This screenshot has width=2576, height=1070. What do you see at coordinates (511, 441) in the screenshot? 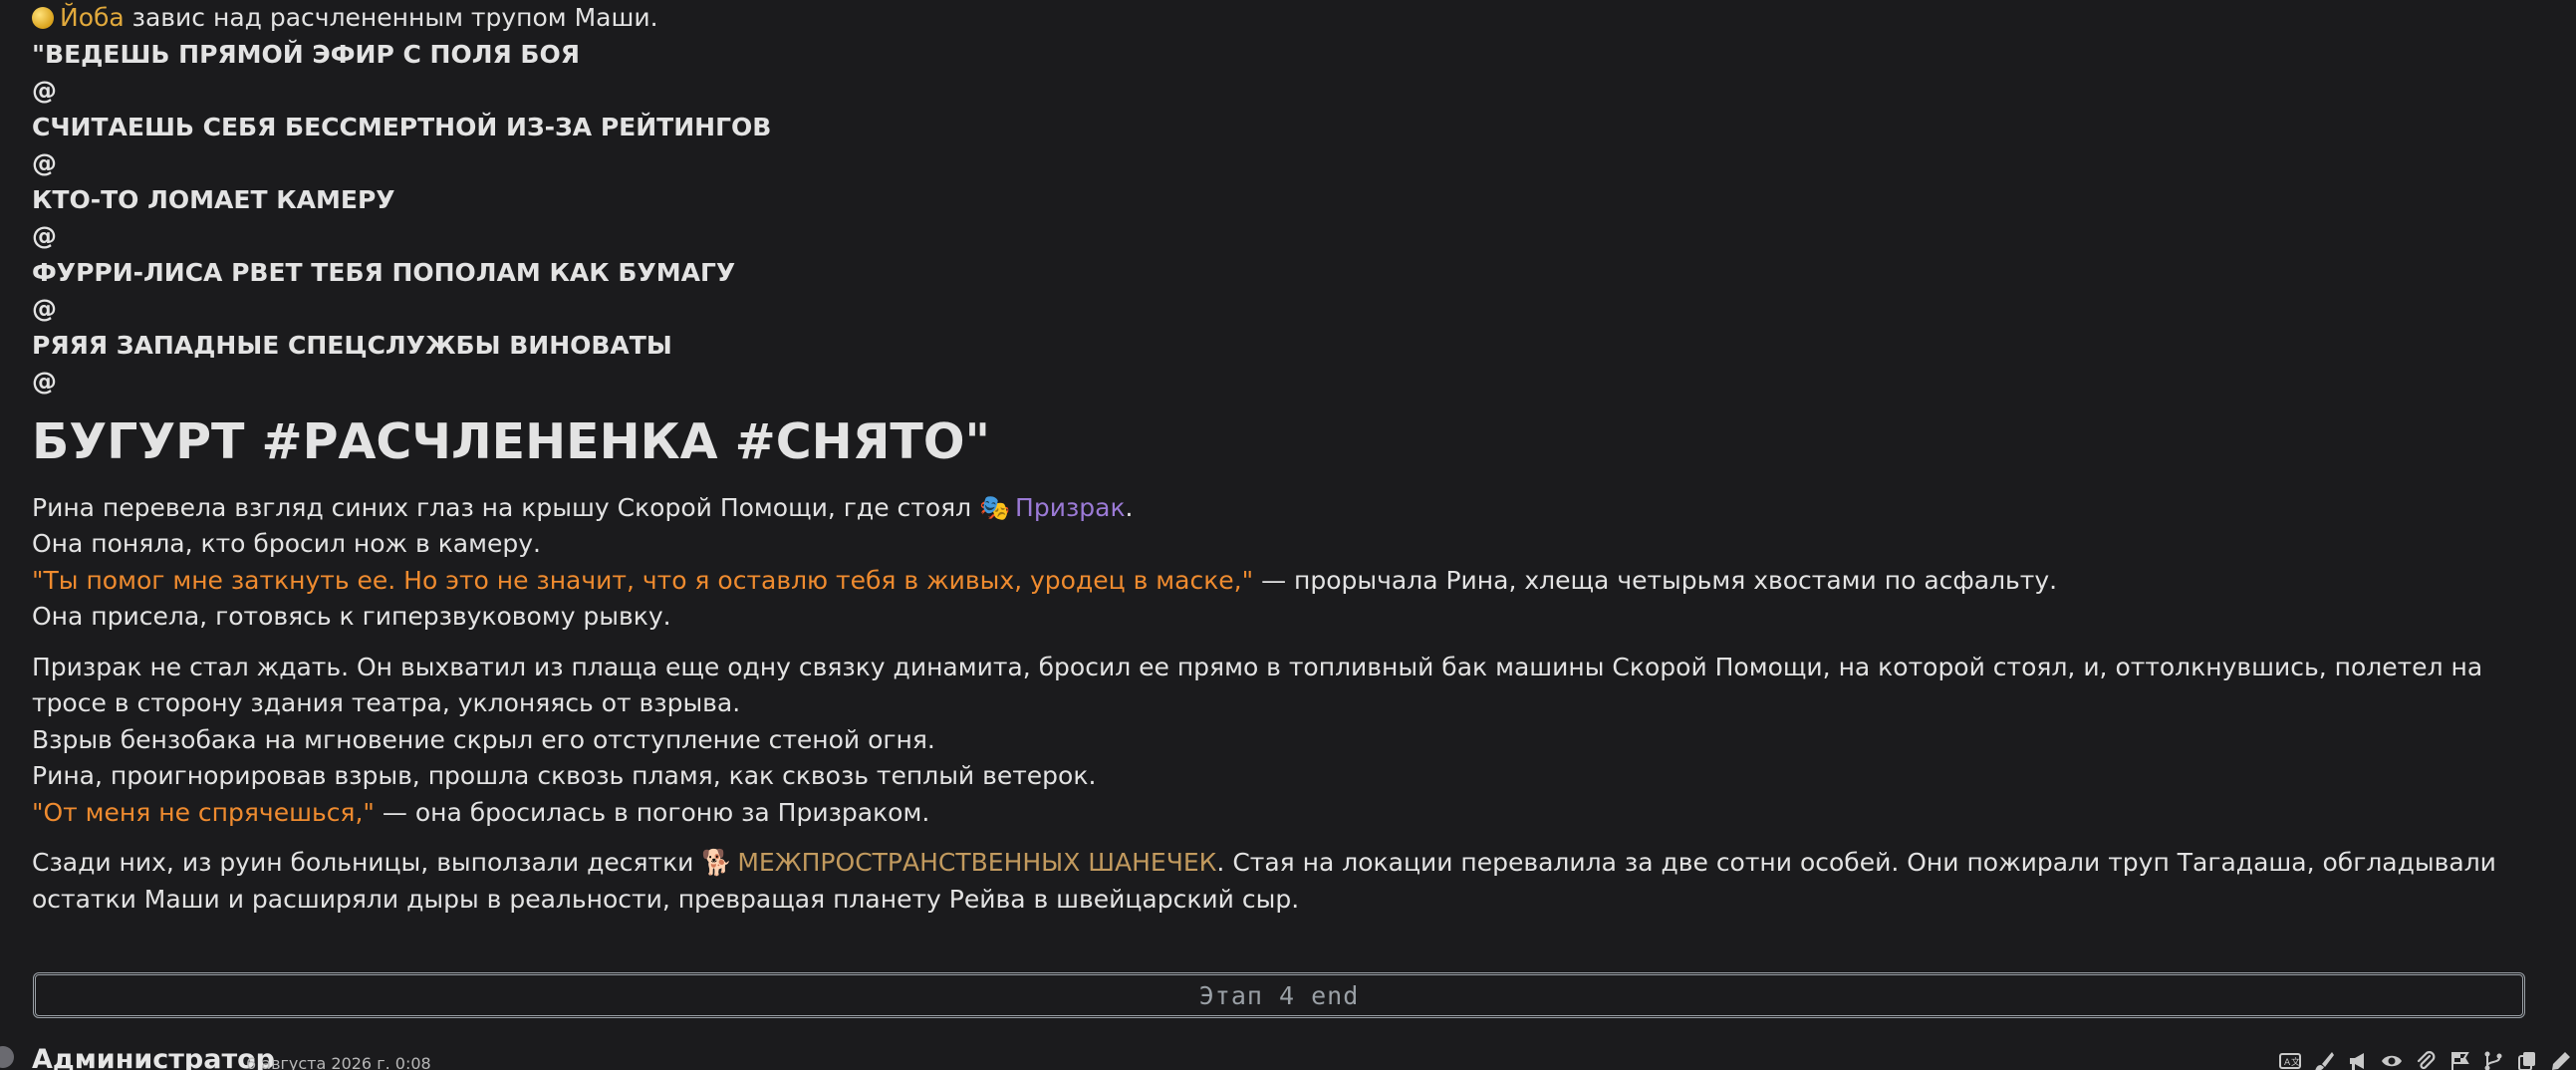
I see `bugurt-headline: БУГУРТ #РАСЧЛЕНЕНКА #СНЯТО"` at bounding box center [511, 441].